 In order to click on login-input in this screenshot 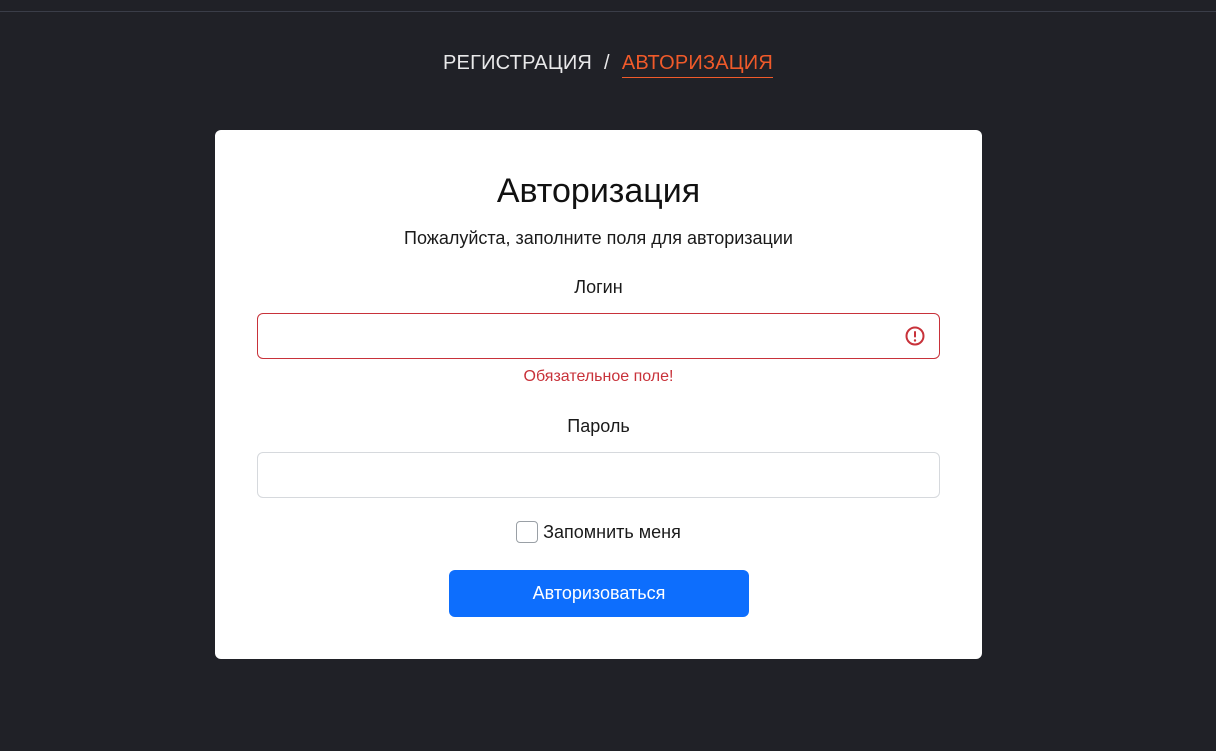, I will do `click(598, 336)`.